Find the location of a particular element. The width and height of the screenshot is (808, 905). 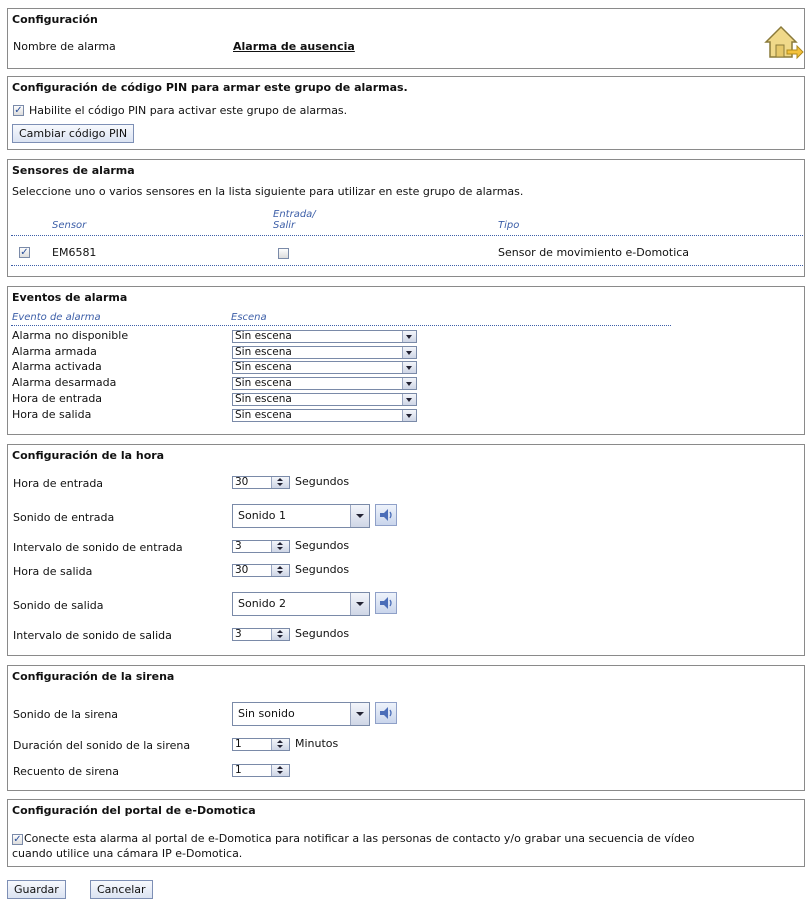

siren-count-label: Recuento de sirena is located at coordinates (66, 771).